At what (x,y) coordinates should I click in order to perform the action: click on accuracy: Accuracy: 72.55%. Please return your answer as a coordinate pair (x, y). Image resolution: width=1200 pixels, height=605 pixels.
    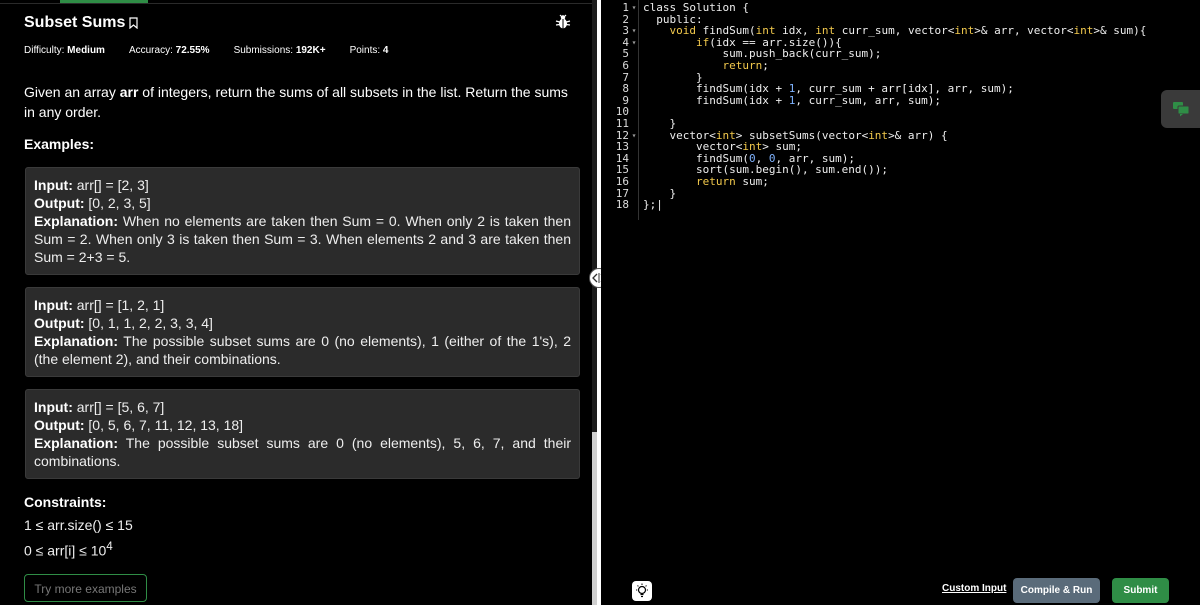
    Looking at the image, I should click on (169, 50).